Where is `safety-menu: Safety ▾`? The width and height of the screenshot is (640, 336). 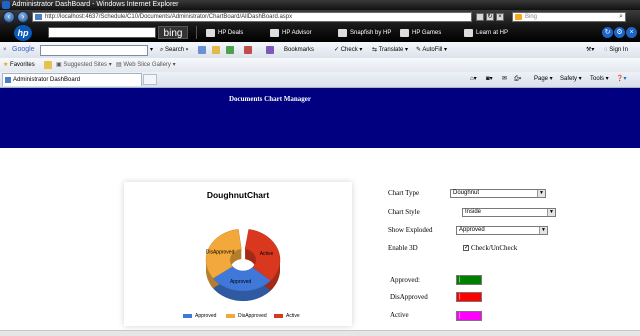 safety-menu: Safety ▾ is located at coordinates (571, 79).